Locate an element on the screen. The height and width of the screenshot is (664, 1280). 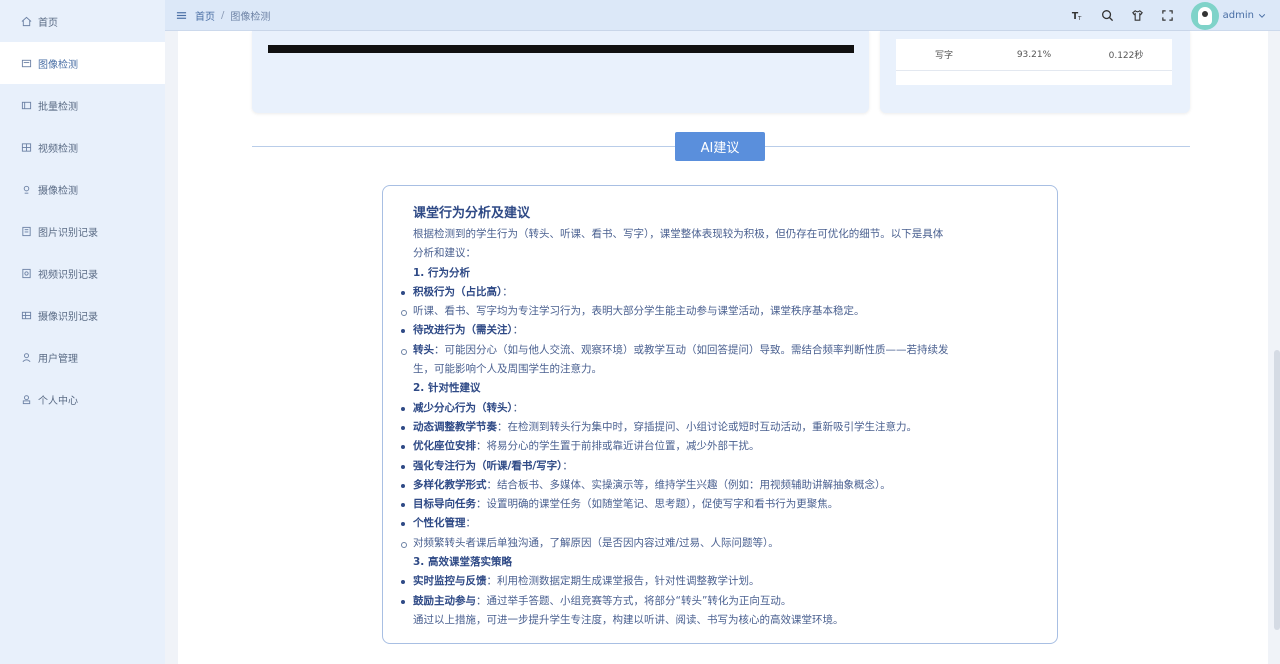
breadcrumb-current: 图像检测 is located at coordinates (250, 17).